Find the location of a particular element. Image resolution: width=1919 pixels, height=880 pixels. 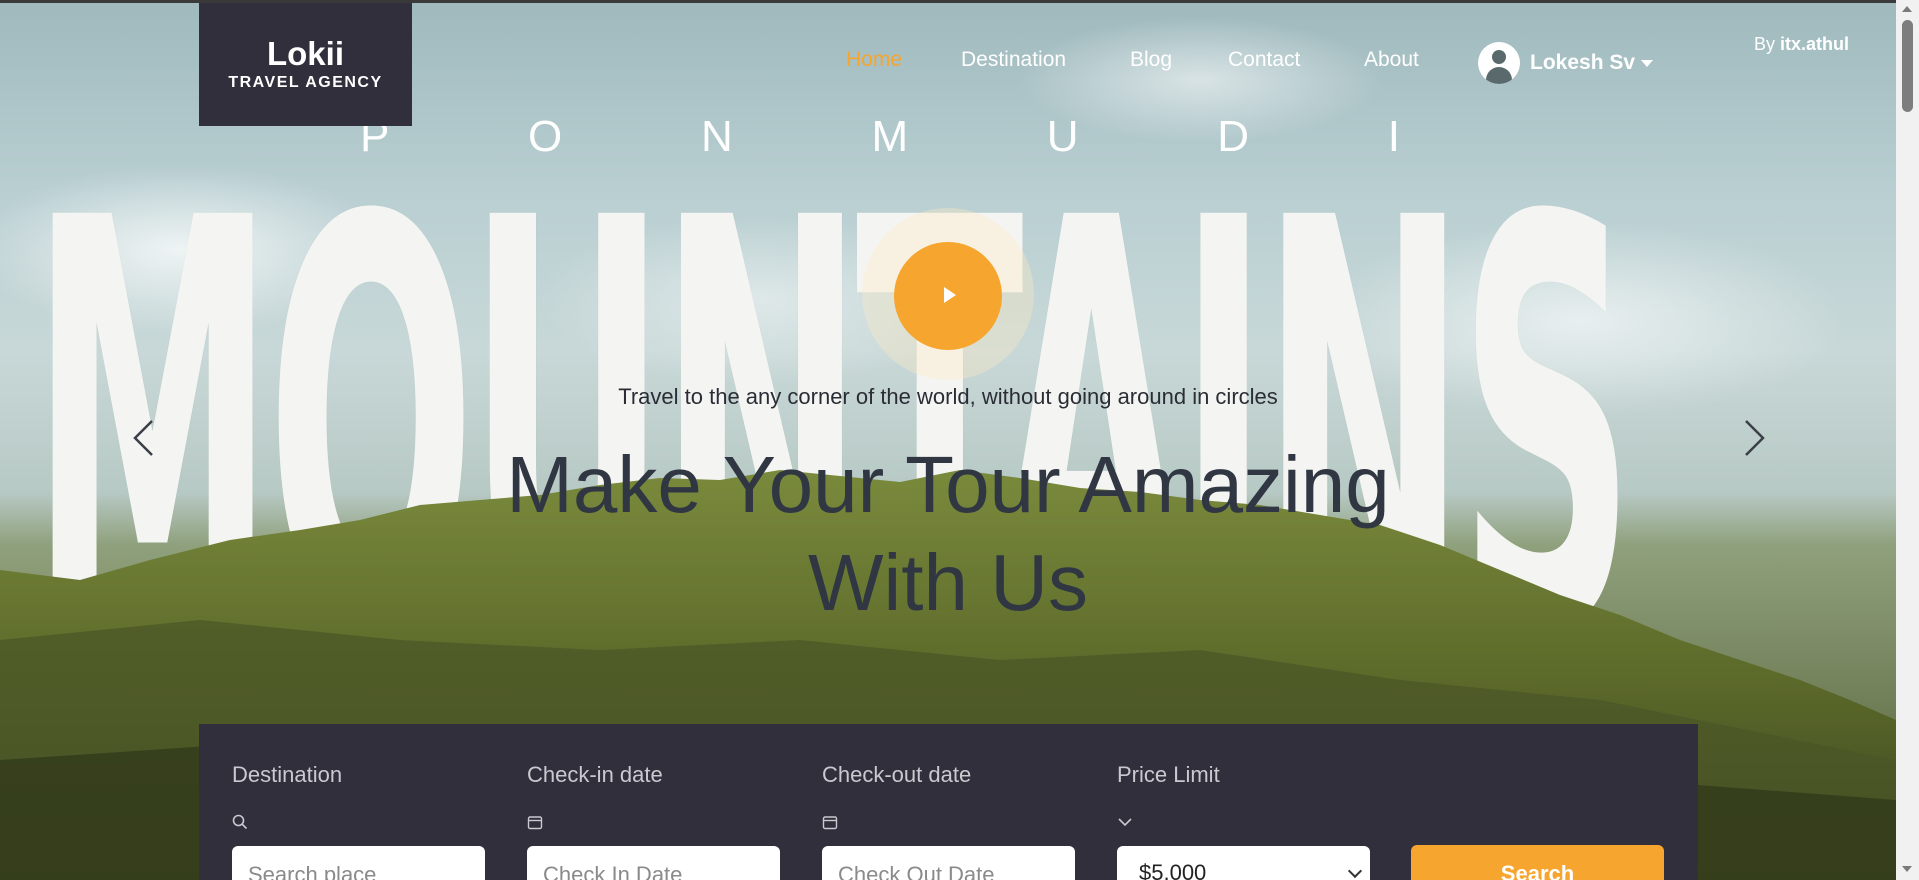

chevron-right-icon is located at coordinates (1755, 438).